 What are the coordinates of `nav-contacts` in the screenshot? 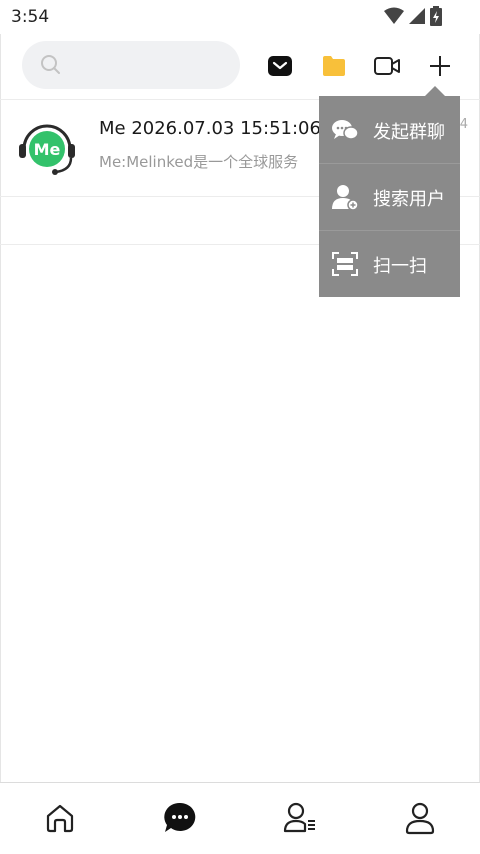 It's located at (300, 818).